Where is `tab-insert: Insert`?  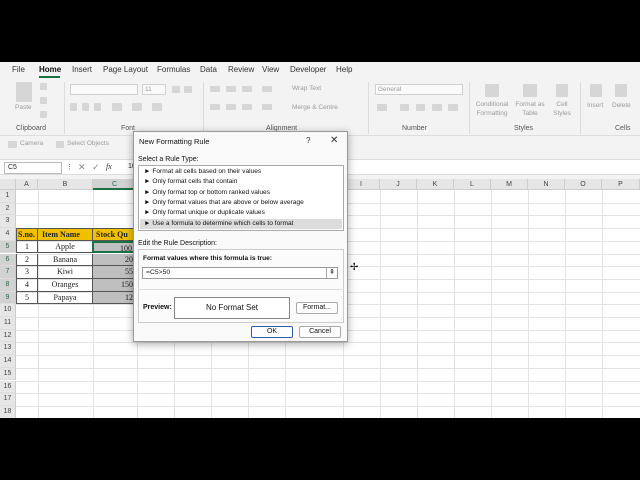 tab-insert: Insert is located at coordinates (82, 69).